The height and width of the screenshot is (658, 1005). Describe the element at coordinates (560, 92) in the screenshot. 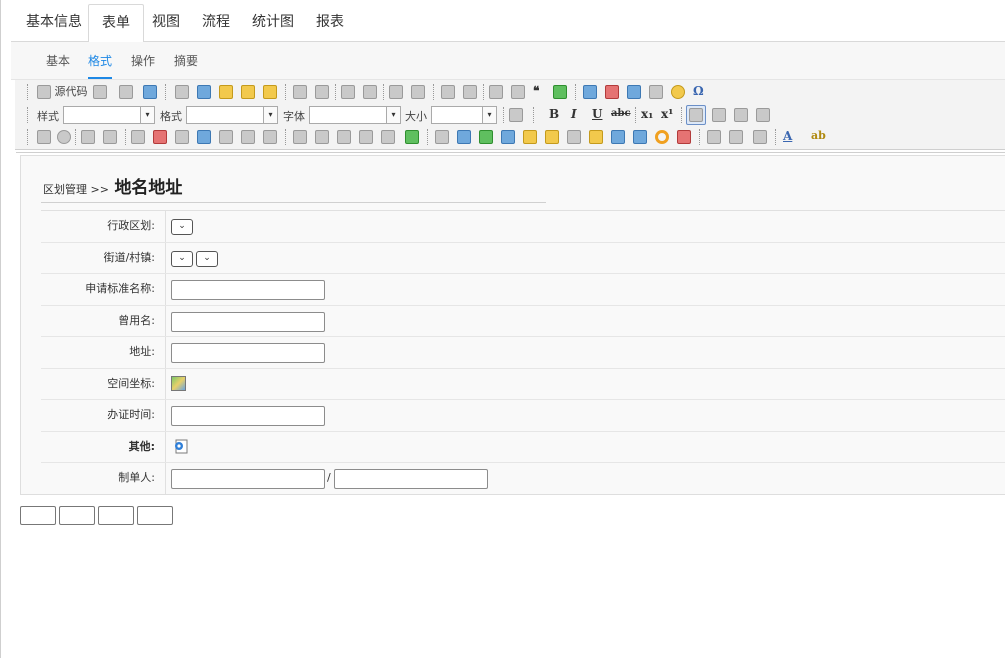

I see `div-container-button` at that location.